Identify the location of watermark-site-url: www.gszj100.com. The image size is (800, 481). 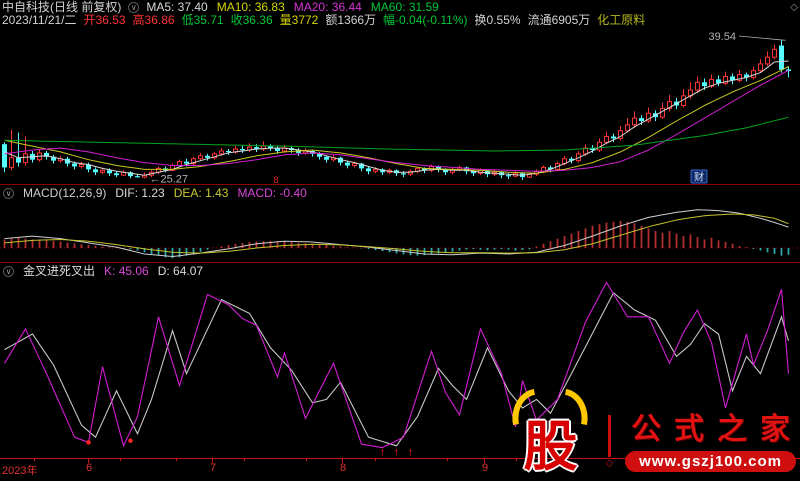
(710, 461).